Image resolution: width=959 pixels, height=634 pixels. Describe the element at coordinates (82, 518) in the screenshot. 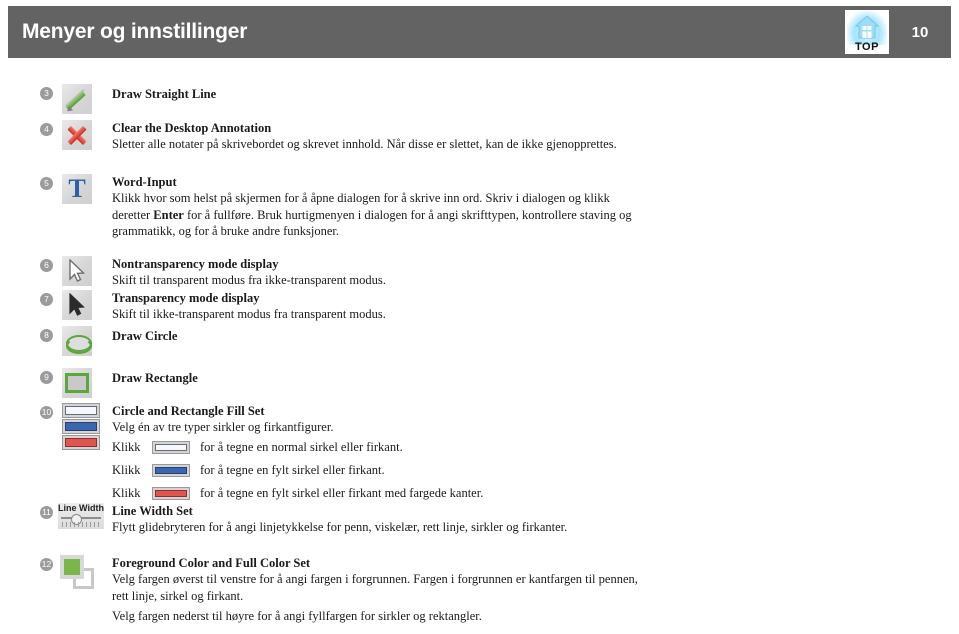

I see `line-width-slider-icon: Line Width` at that location.